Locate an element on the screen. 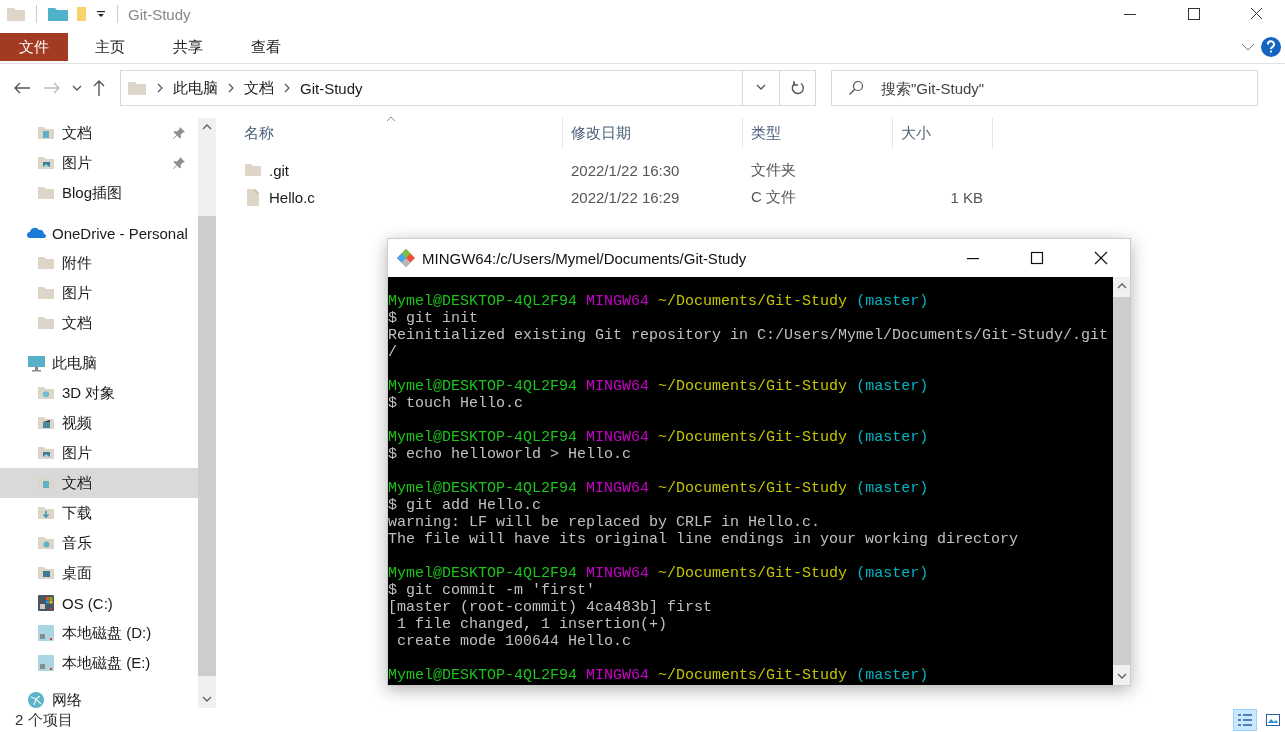  up-arrow-icon is located at coordinates (99, 88).